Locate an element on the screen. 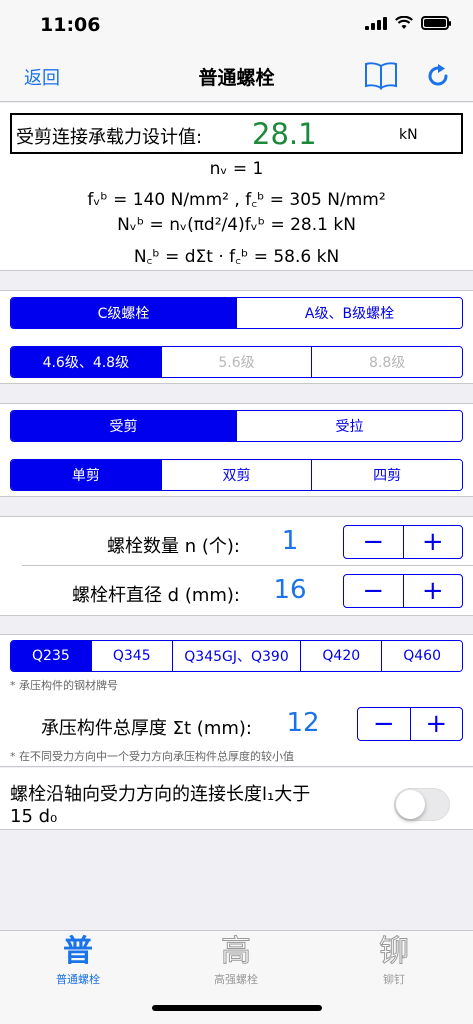  shear-type-segmented: 单剪 双剪 四剪 is located at coordinates (236, 475).